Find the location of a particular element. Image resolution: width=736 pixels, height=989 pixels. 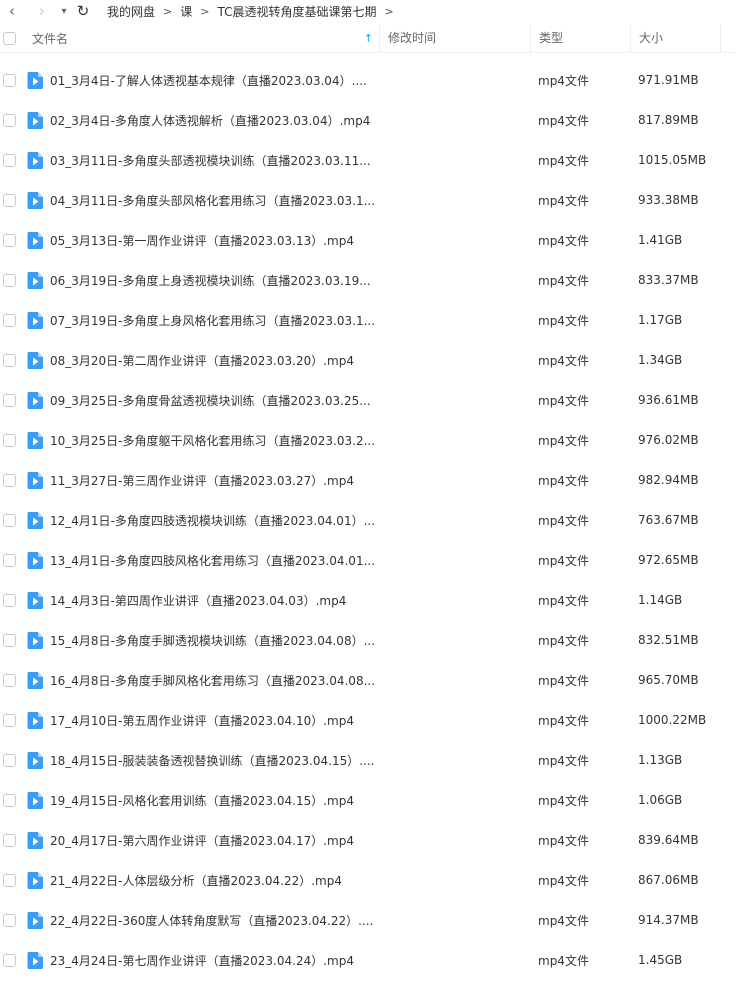

file-name: 14_4月3日-第四周作业讲评（直播2023.04.03）.mp4 is located at coordinates (216, 600).